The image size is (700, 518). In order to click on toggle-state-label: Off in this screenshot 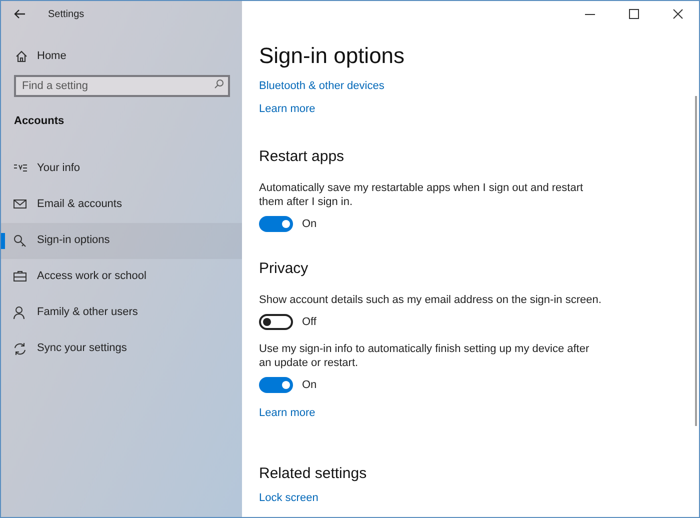, I will do `click(309, 322)`.